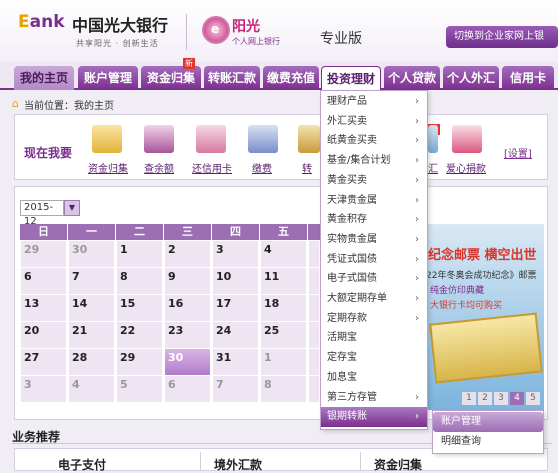 Image resolution: width=558 pixels, height=473 pixels. Describe the element at coordinates (107, 139) in the screenshot. I see `fund-collection-icon` at that location.